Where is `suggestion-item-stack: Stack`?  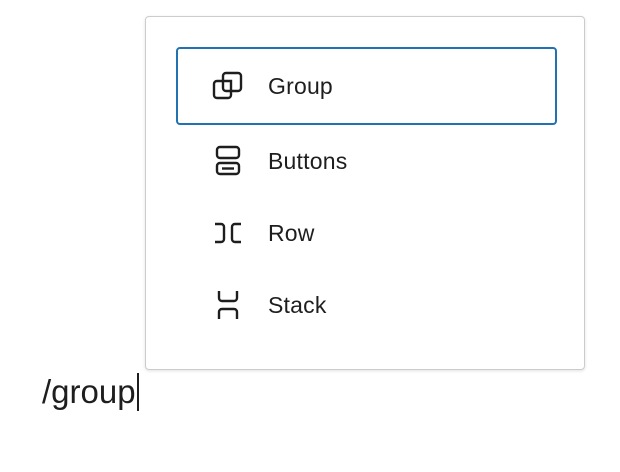
suggestion-item-stack: Stack is located at coordinates (366, 305).